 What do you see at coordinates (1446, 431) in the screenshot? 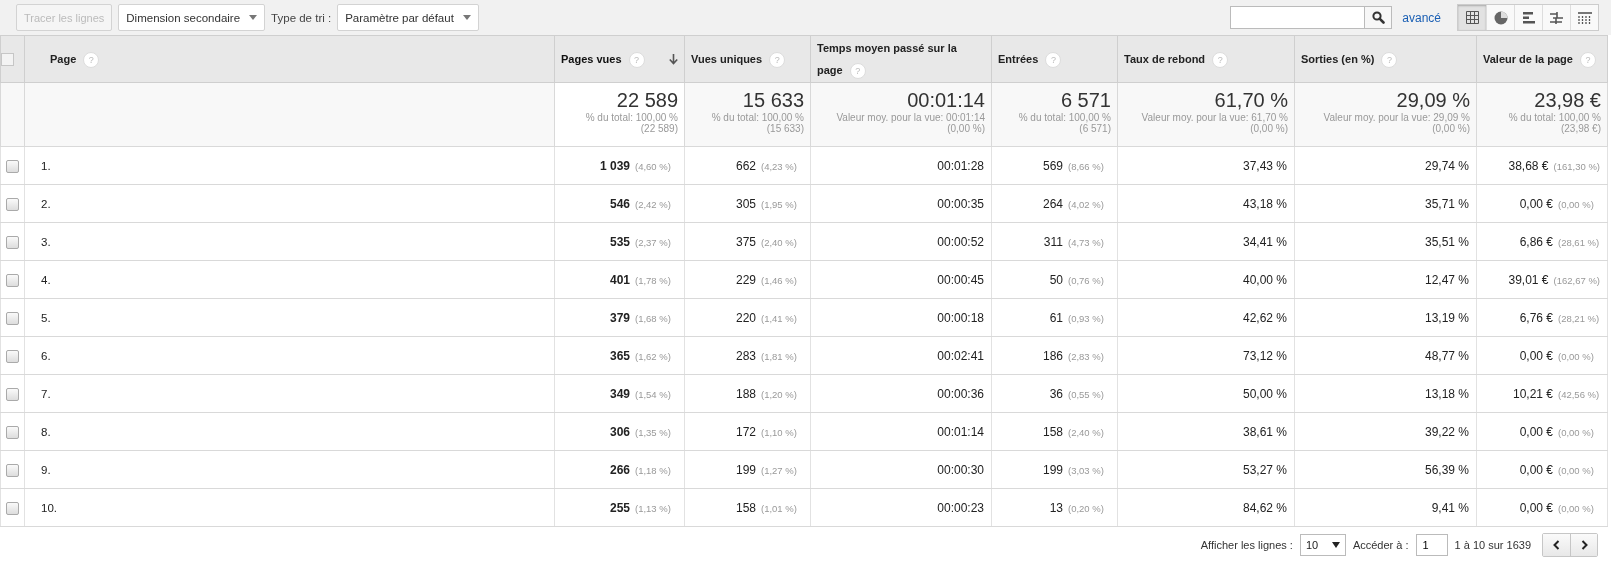
I see `table-cell: 39,22 %` at bounding box center [1446, 431].